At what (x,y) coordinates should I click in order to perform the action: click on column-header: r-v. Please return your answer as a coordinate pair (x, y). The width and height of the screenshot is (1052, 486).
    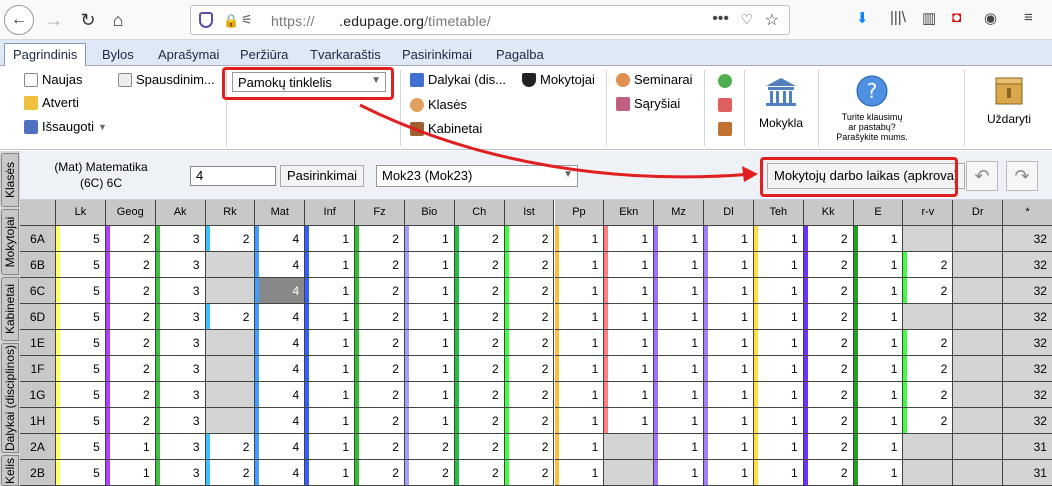
    Looking at the image, I should click on (928, 213).